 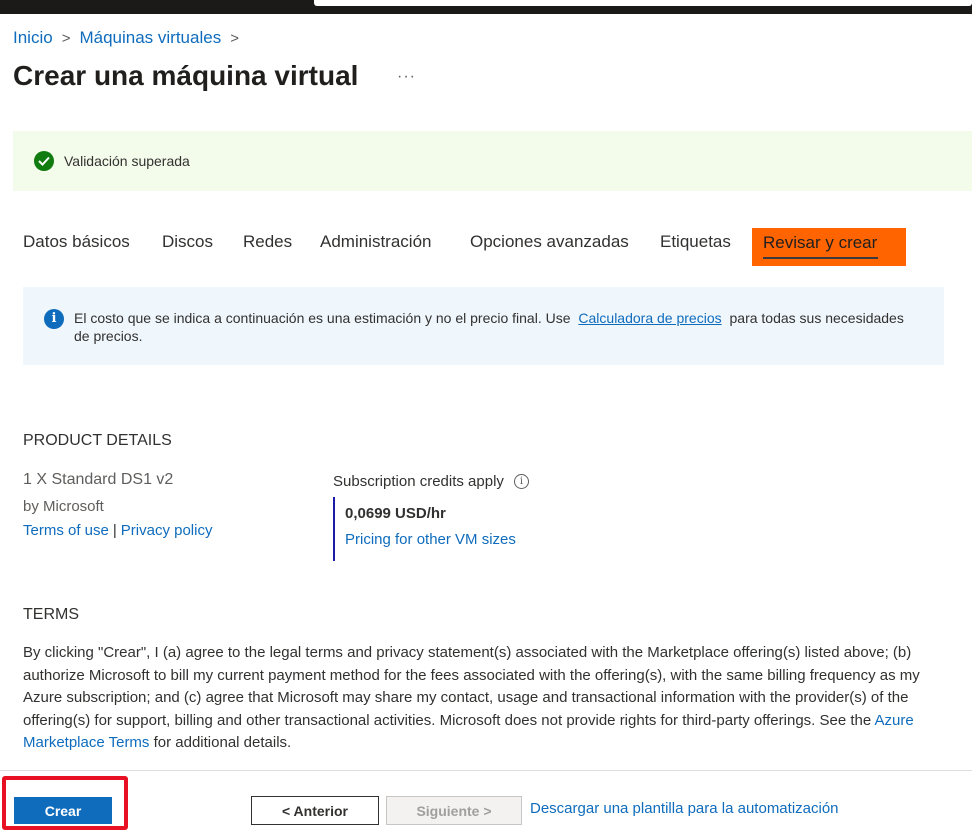 I want to click on footer-divider, so click(x=486, y=770).